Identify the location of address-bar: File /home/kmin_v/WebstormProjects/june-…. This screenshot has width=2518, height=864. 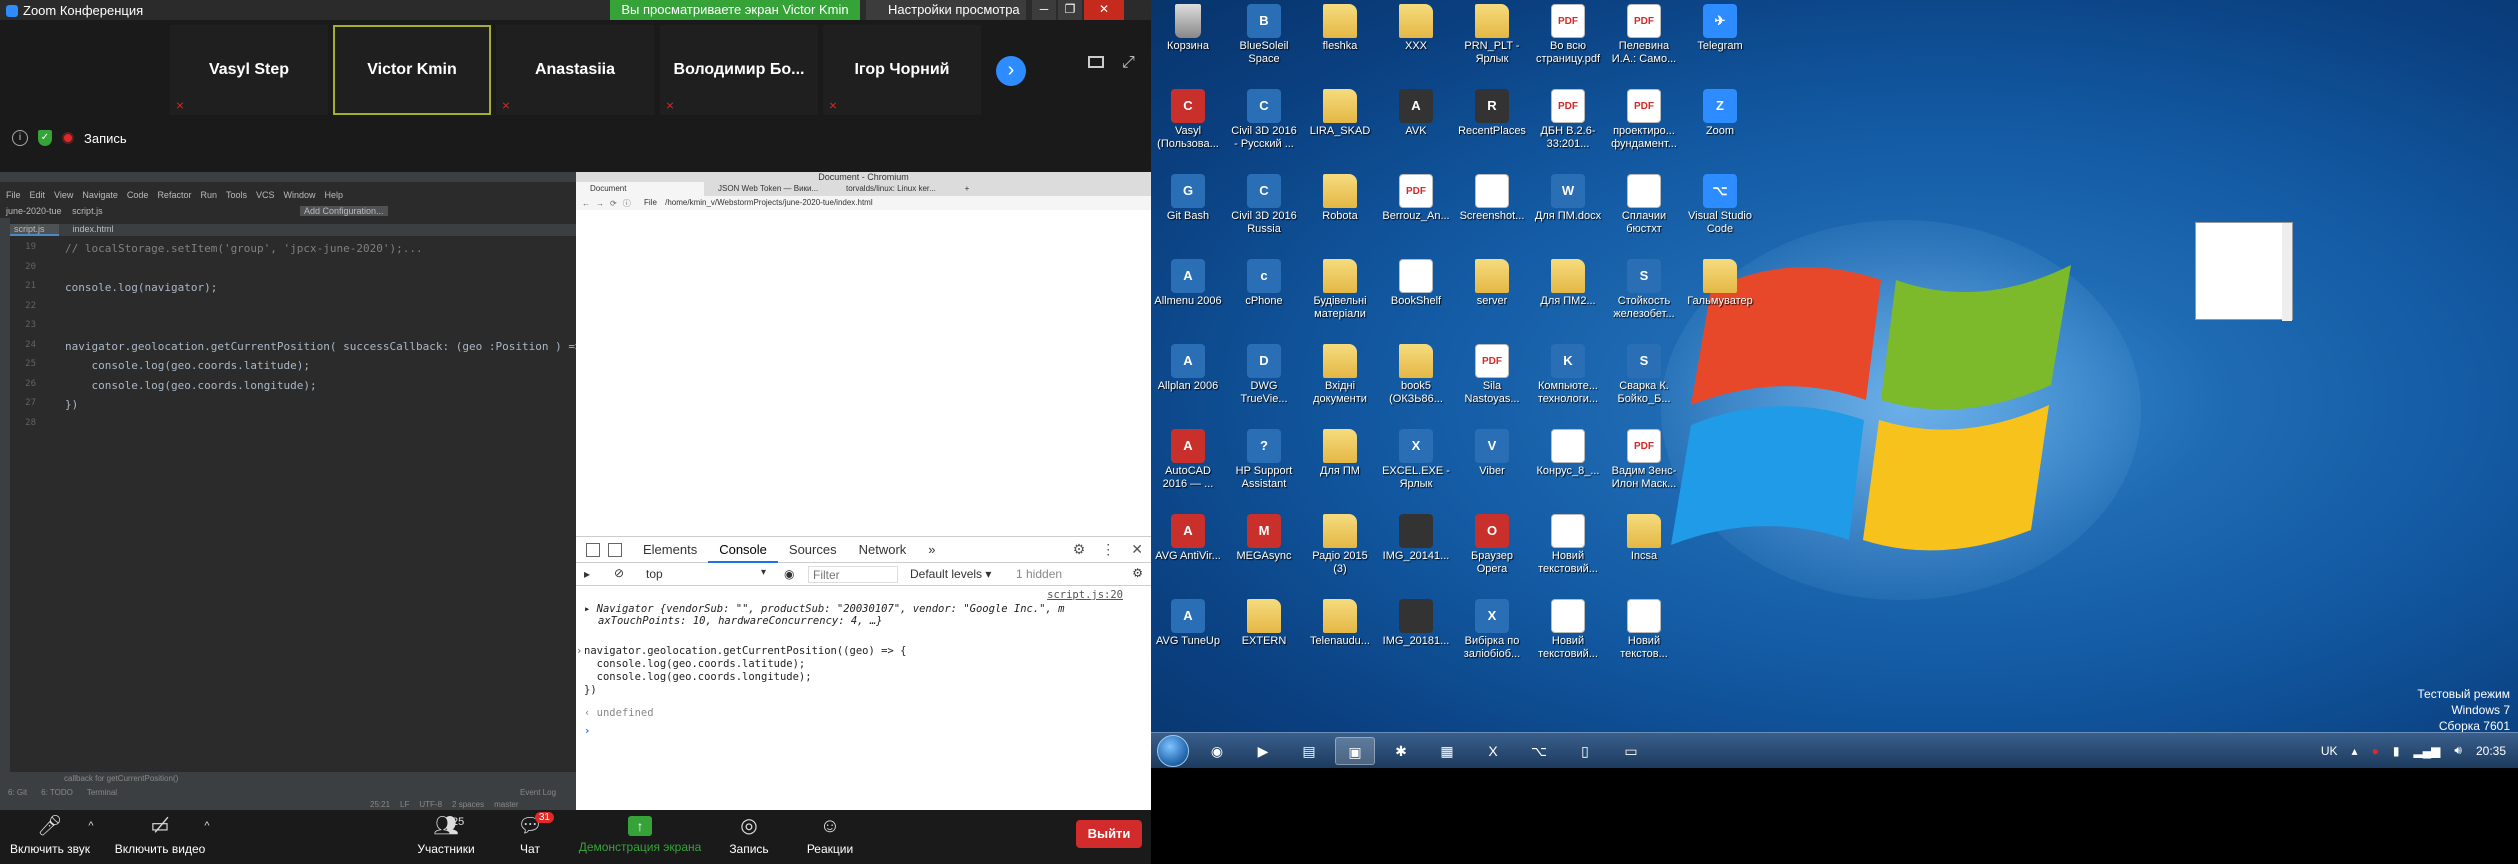
(758, 202).